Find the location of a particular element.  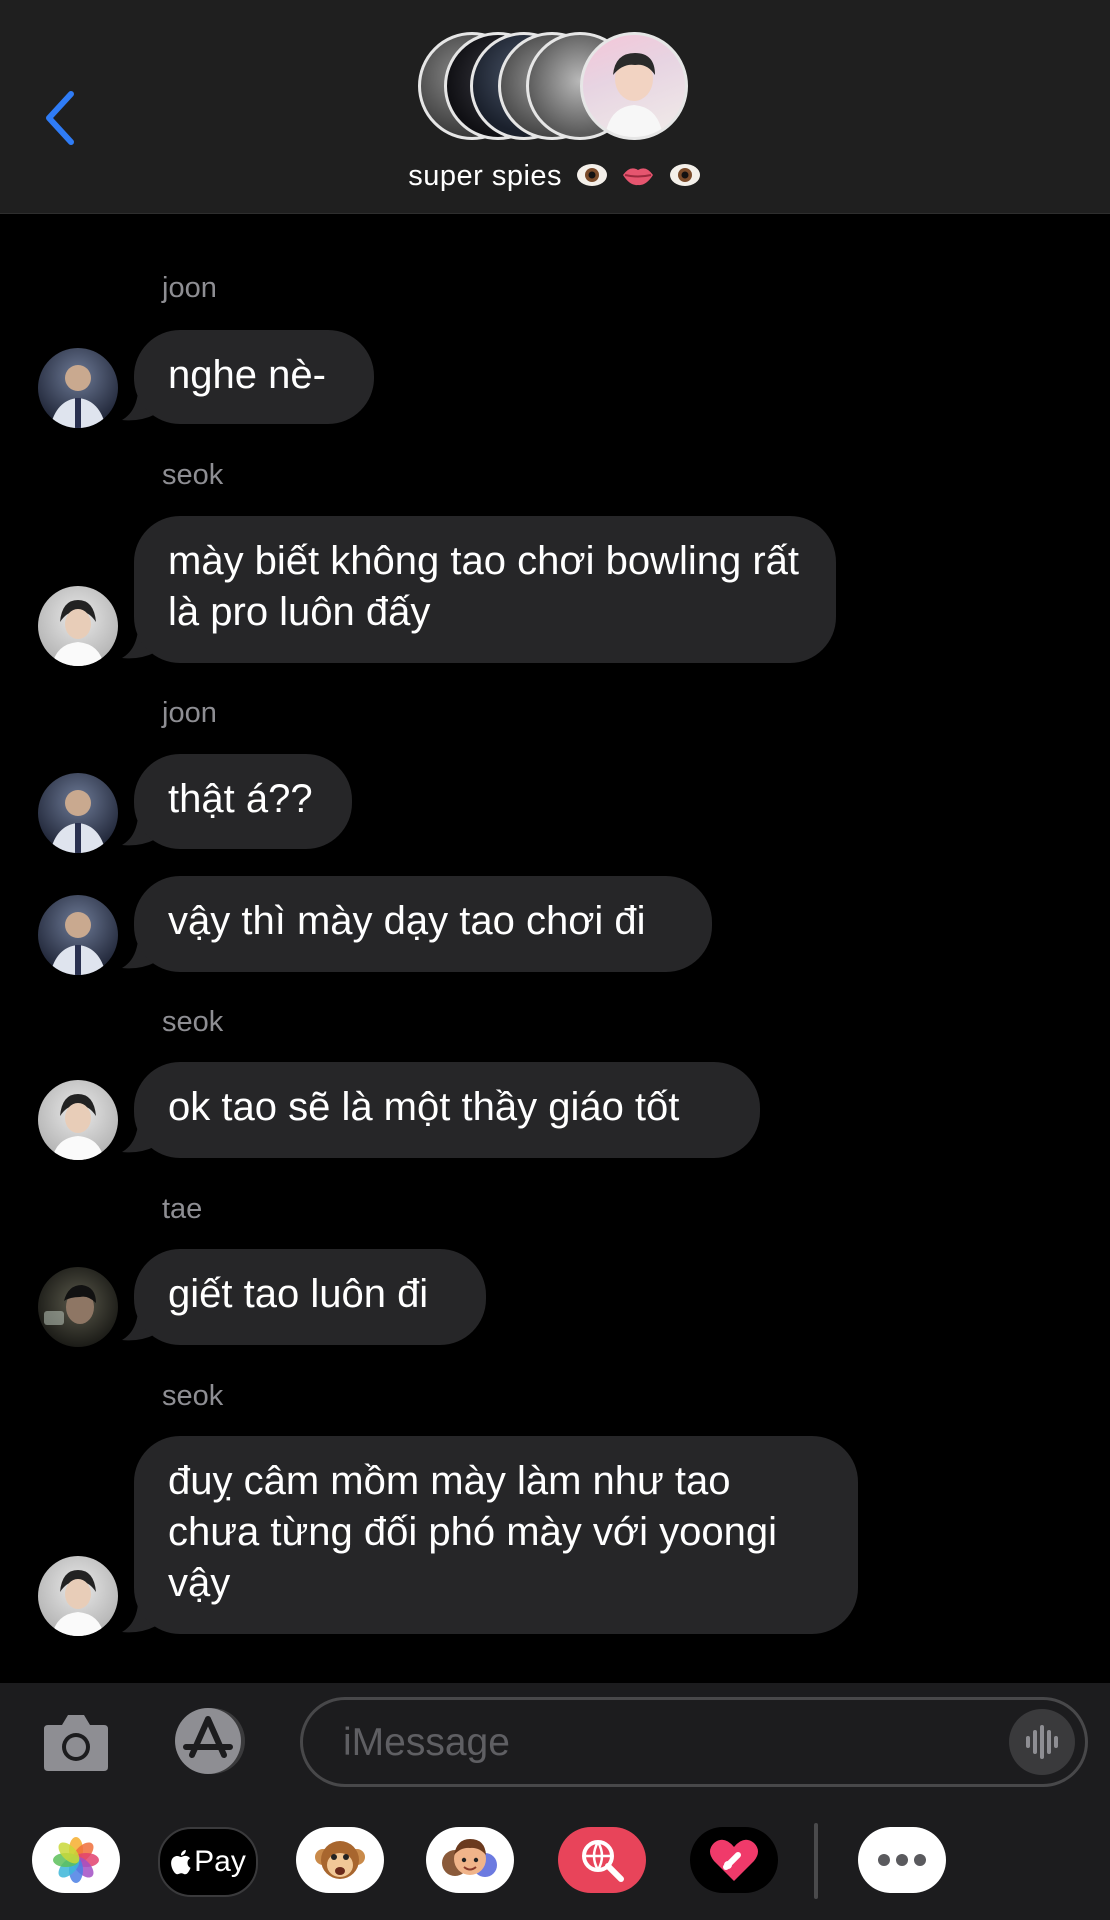

apple-logo-icon is located at coordinates (181, 1862).